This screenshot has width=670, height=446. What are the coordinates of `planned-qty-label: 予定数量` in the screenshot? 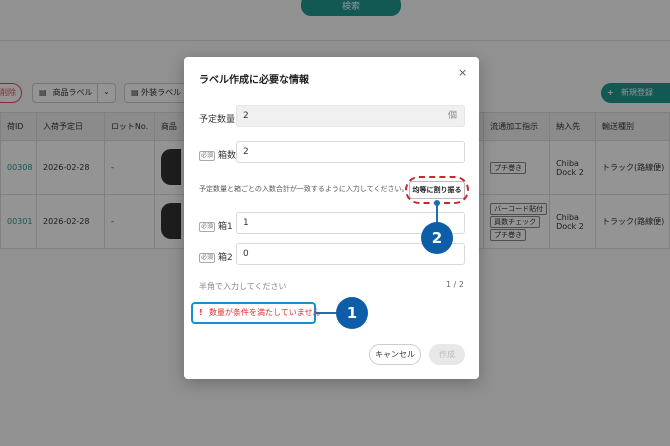 It's located at (217, 120).